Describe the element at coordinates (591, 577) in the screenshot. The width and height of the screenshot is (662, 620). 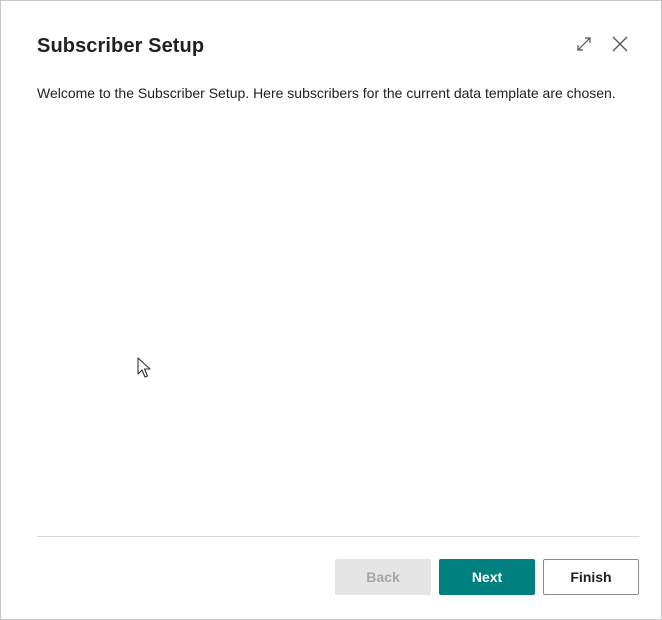
I see `finish-button: Finish` at that location.